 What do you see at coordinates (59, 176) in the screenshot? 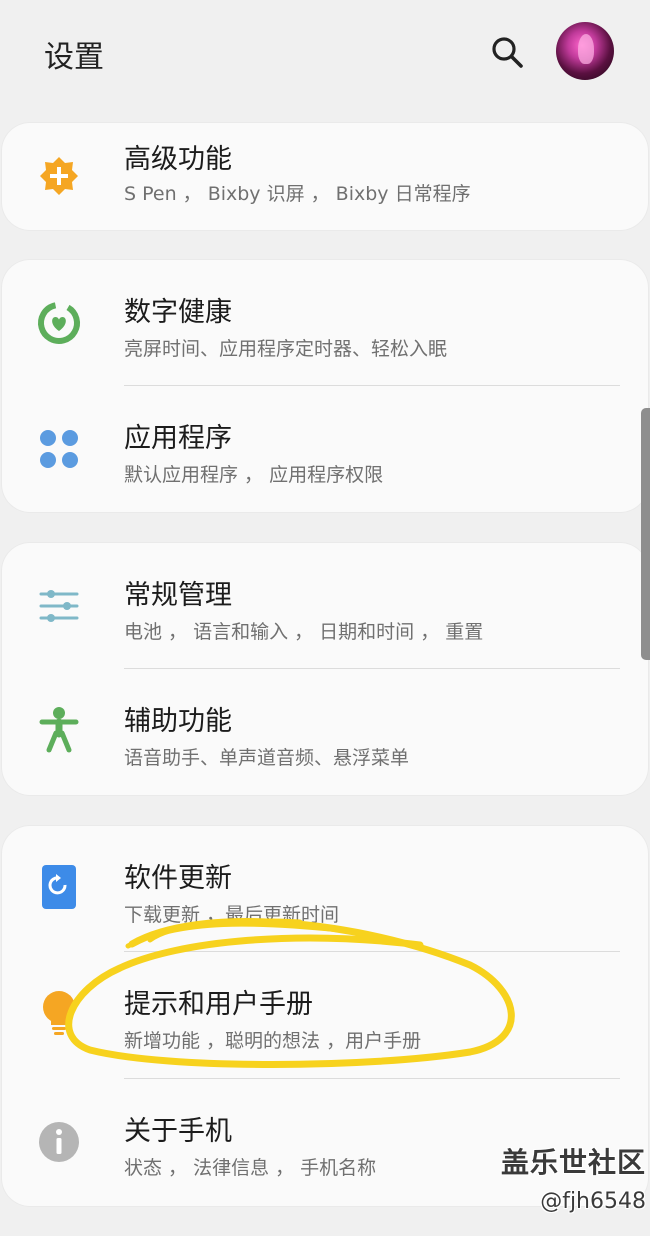
I see `puzzle-plus-icon` at bounding box center [59, 176].